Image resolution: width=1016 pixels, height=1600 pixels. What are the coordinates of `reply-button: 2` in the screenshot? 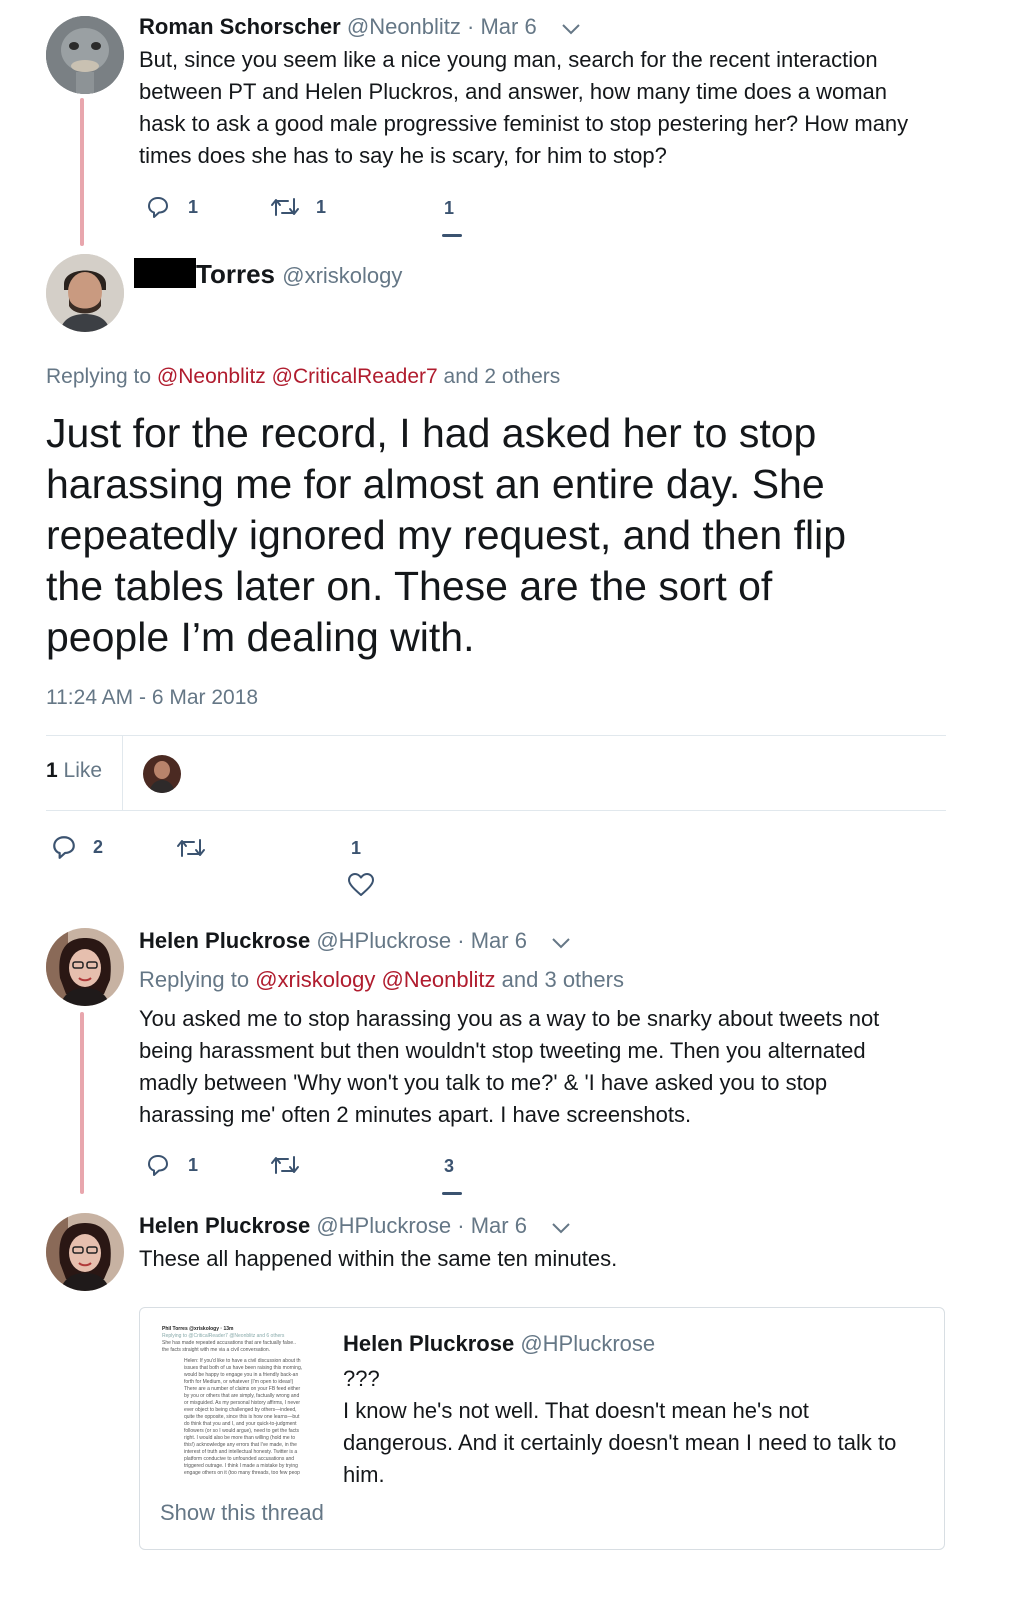 It's located at (77, 847).